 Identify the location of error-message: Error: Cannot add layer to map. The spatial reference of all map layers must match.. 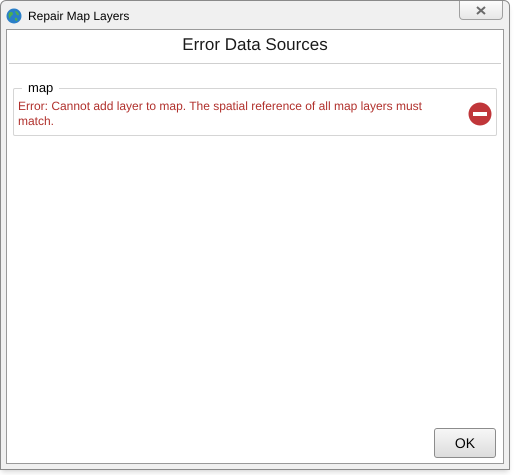
(220, 113).